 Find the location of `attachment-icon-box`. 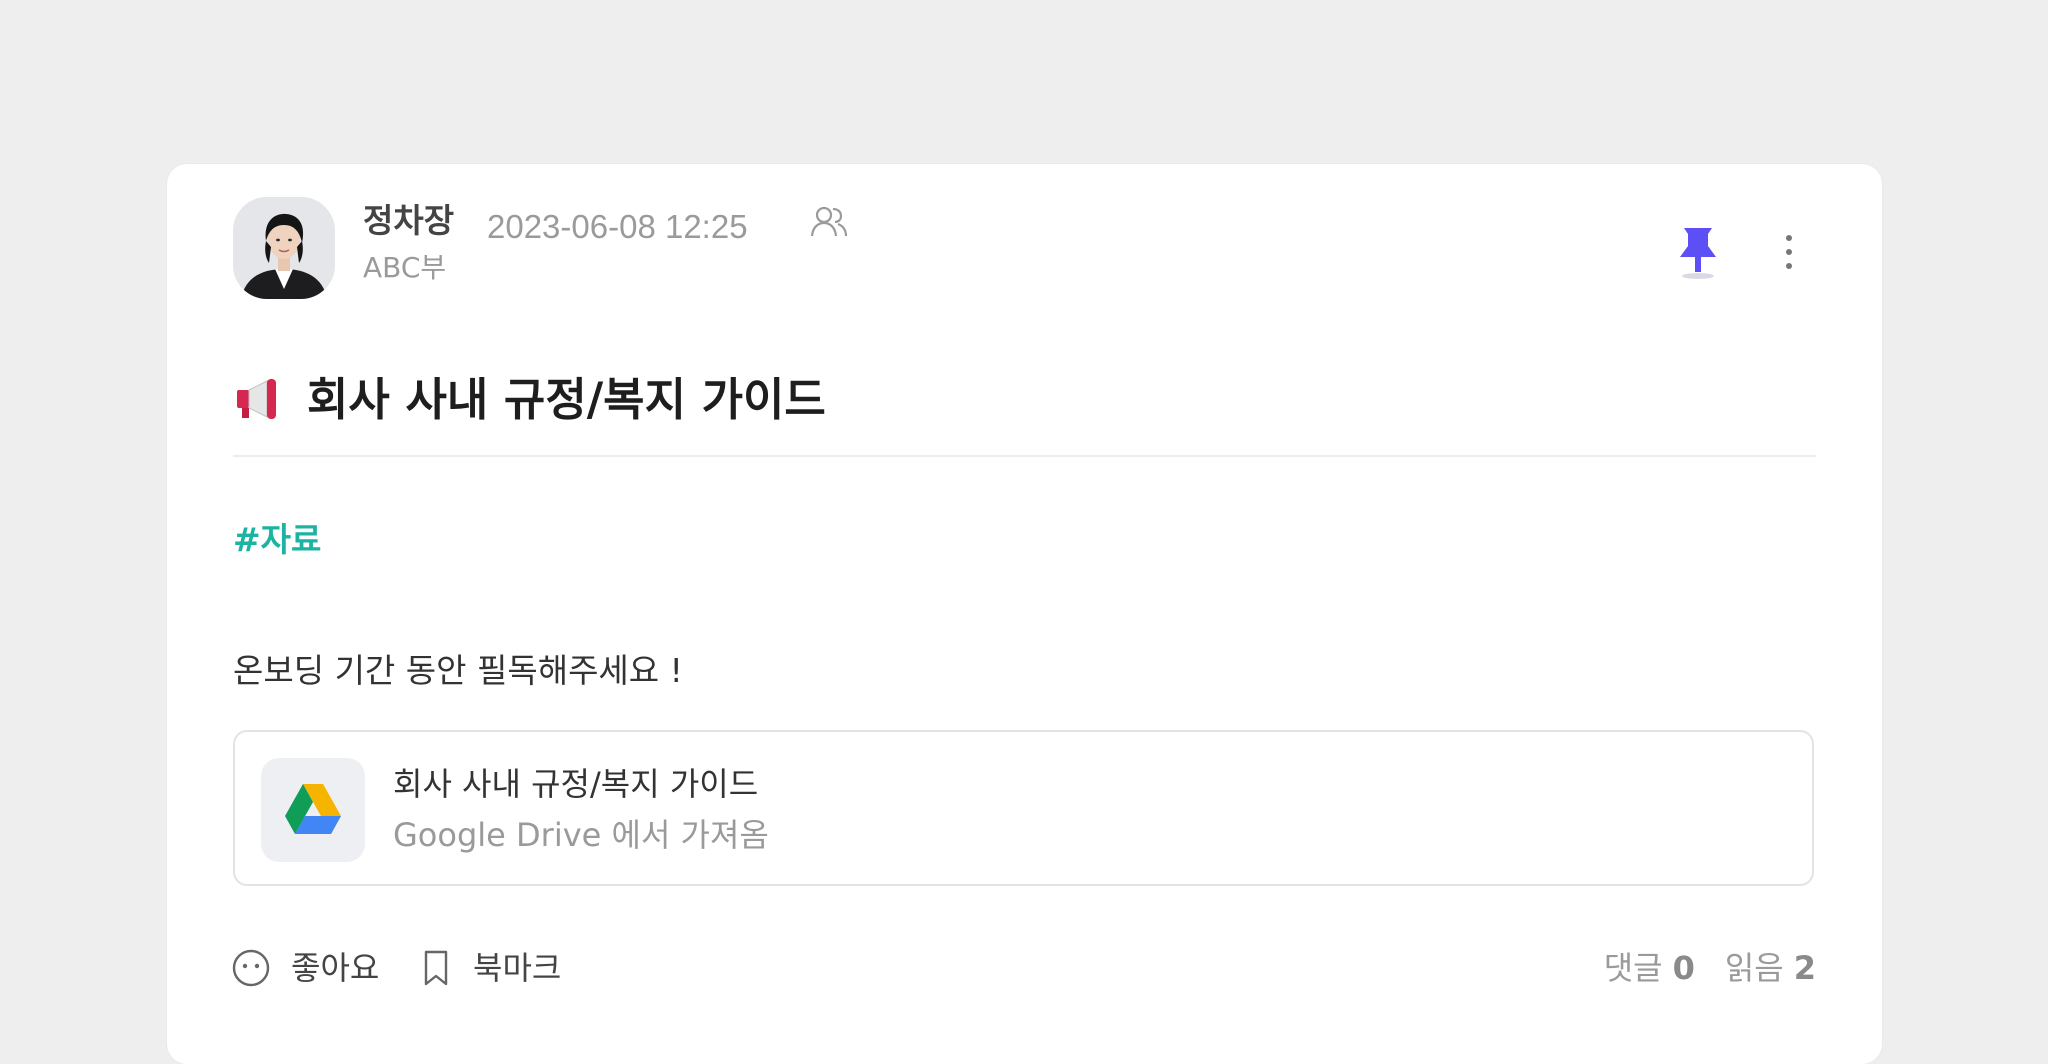

attachment-icon-box is located at coordinates (313, 810).